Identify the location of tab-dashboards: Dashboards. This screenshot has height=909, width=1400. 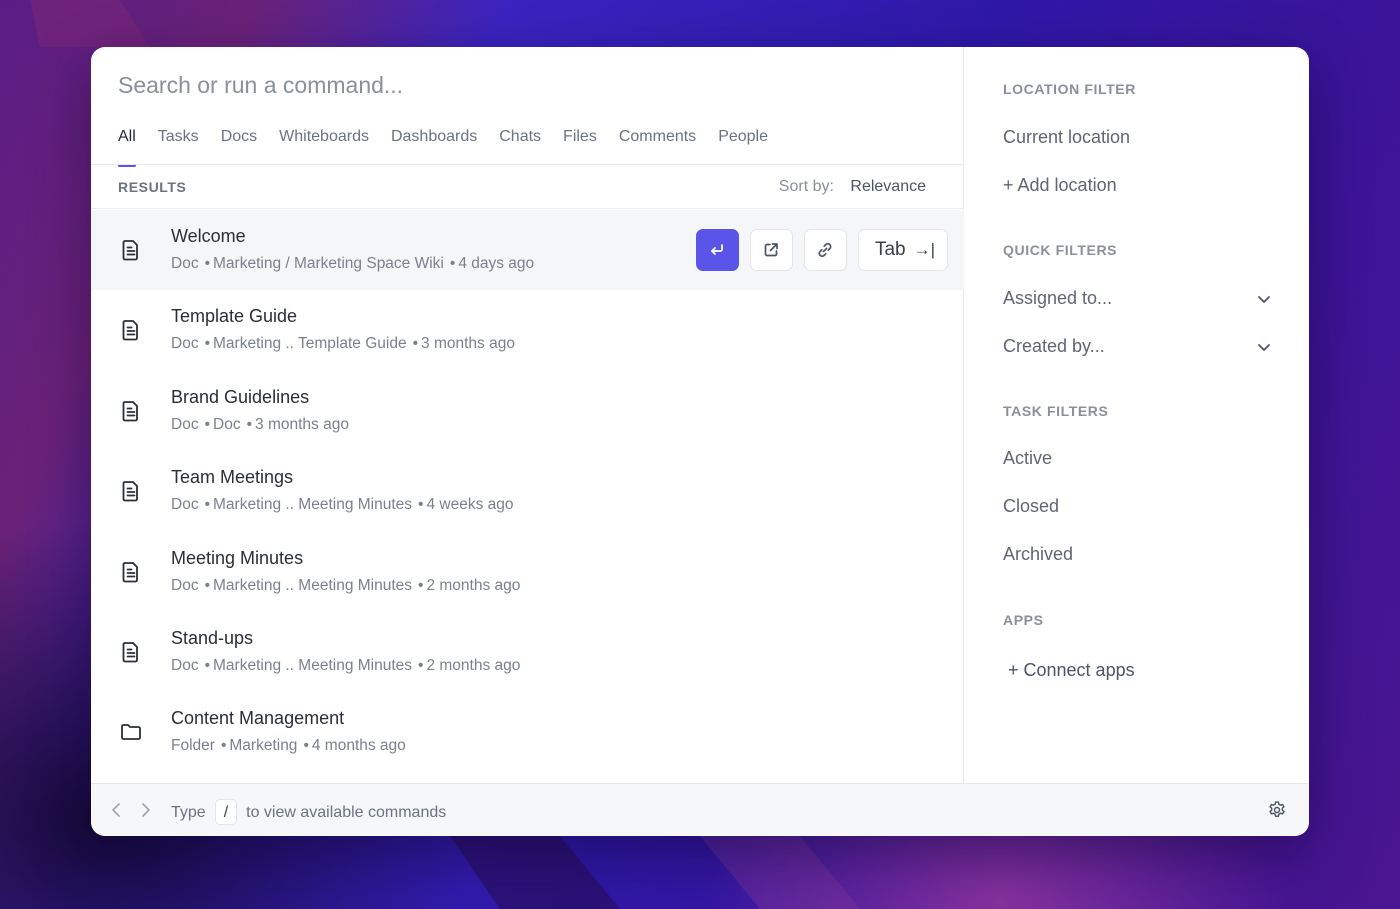
(434, 145).